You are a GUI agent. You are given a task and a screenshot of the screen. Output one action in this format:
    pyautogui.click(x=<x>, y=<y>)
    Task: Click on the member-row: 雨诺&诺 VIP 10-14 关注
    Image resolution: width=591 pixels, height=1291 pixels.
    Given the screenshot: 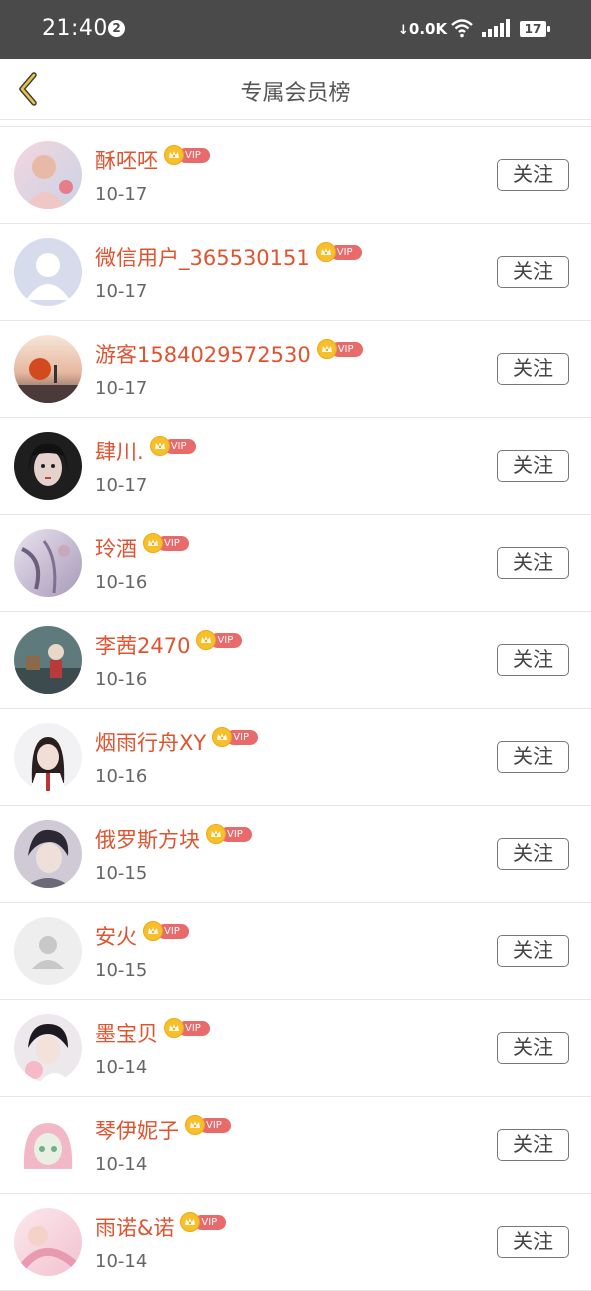 What is the action you would take?
    pyautogui.click(x=295, y=1242)
    